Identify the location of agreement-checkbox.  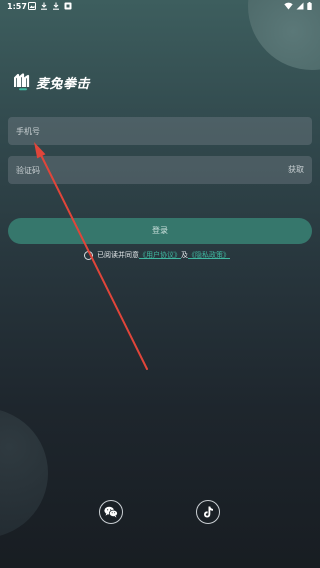
(88, 255).